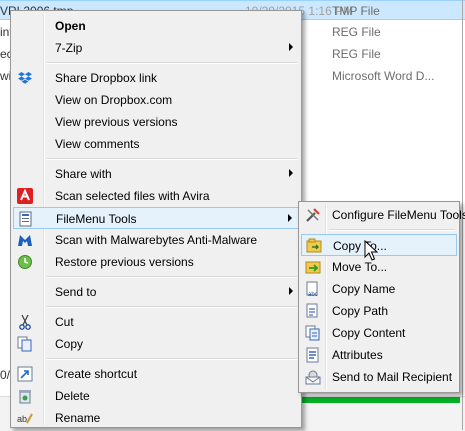 This screenshot has height=431, width=465. Describe the element at coordinates (96, 219) in the screenshot. I see `menu-item-label: FileMenu Tools` at that location.